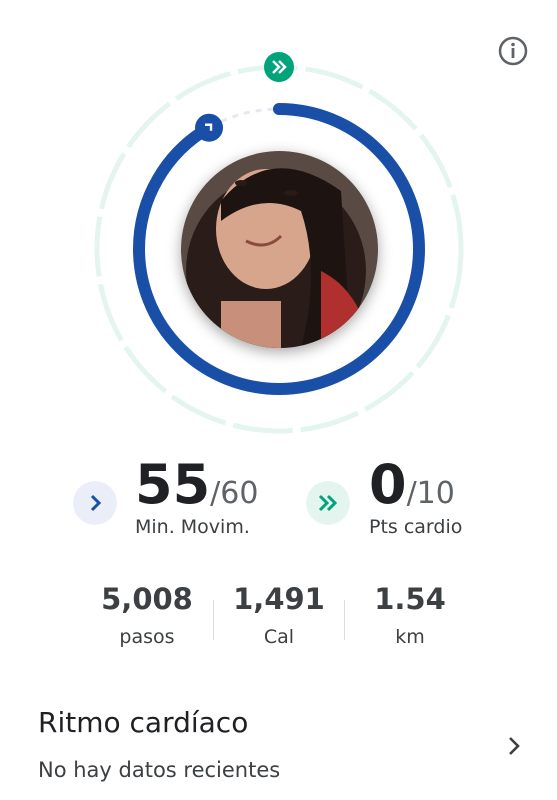 This screenshot has width=557, height=800. I want to click on profile-avatar, so click(279, 249).